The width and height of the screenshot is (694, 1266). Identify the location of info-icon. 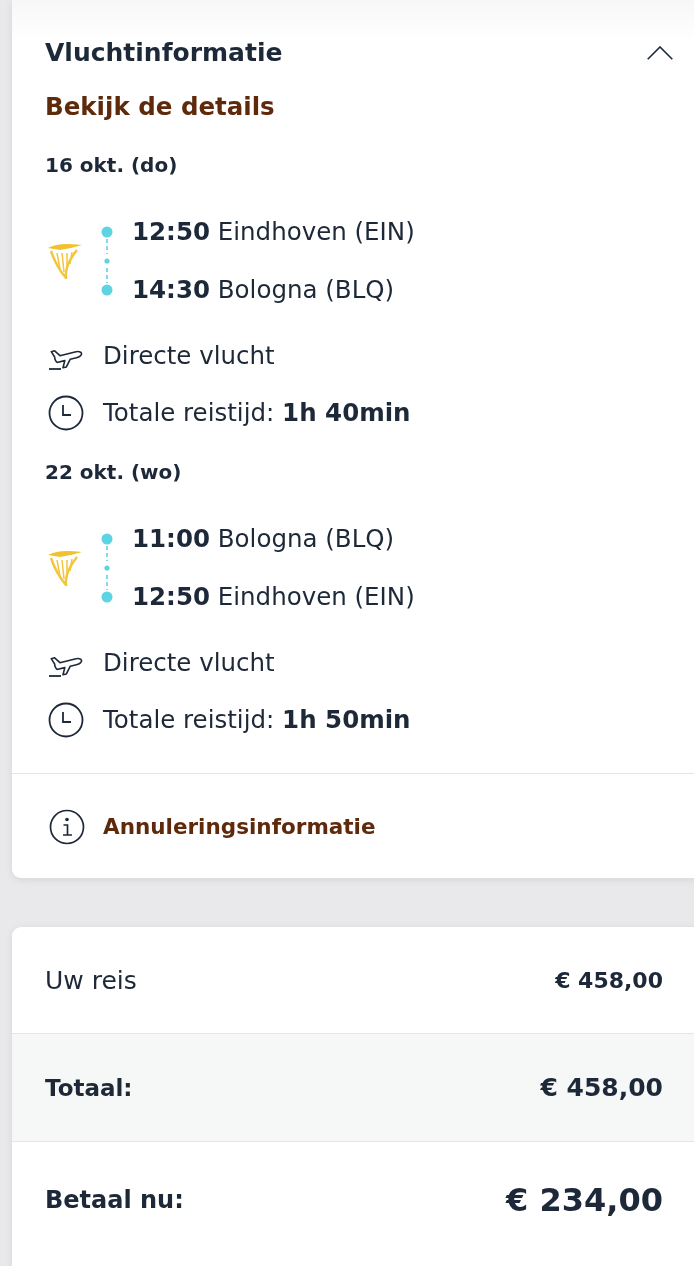
(67, 827).